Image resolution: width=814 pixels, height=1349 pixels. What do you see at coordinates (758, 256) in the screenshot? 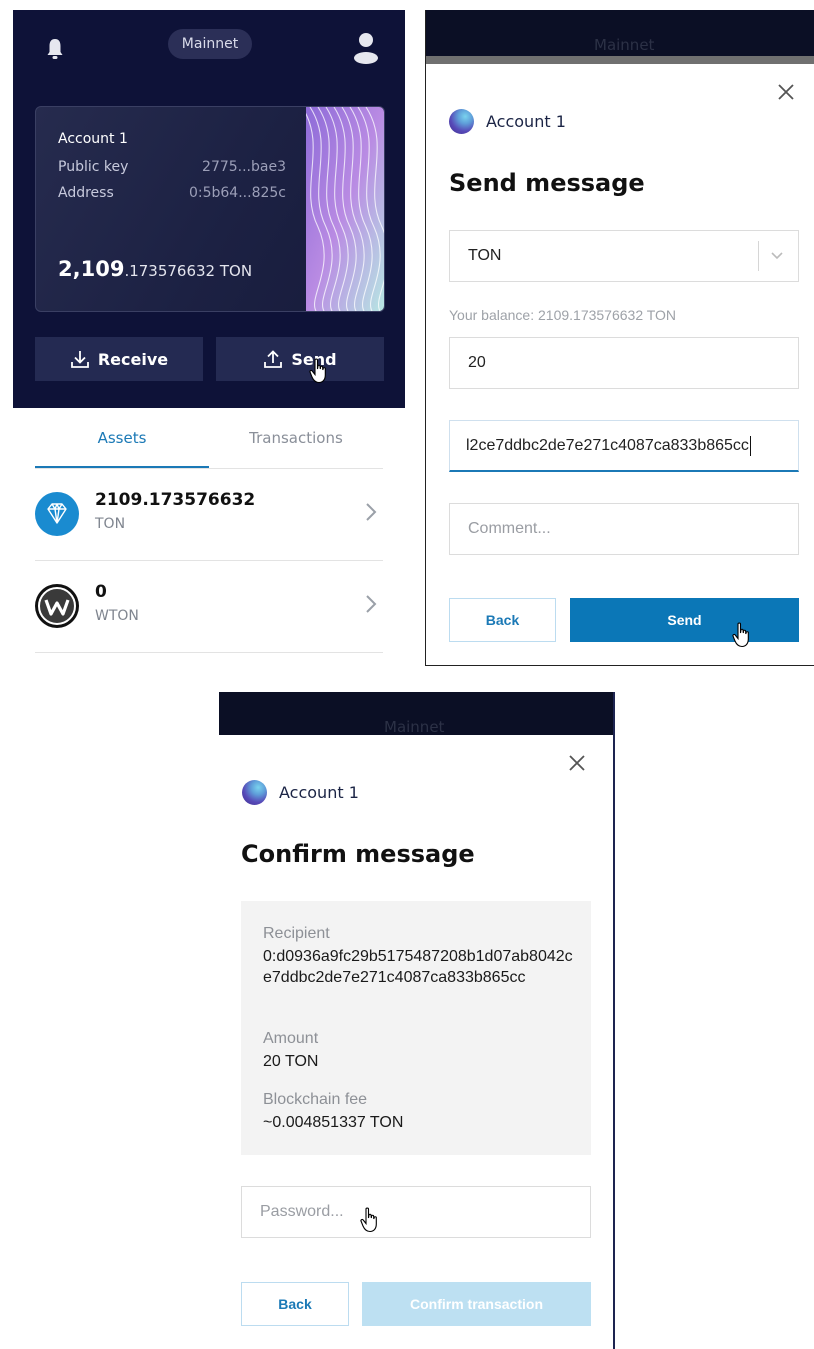
I see `select-divider` at bounding box center [758, 256].